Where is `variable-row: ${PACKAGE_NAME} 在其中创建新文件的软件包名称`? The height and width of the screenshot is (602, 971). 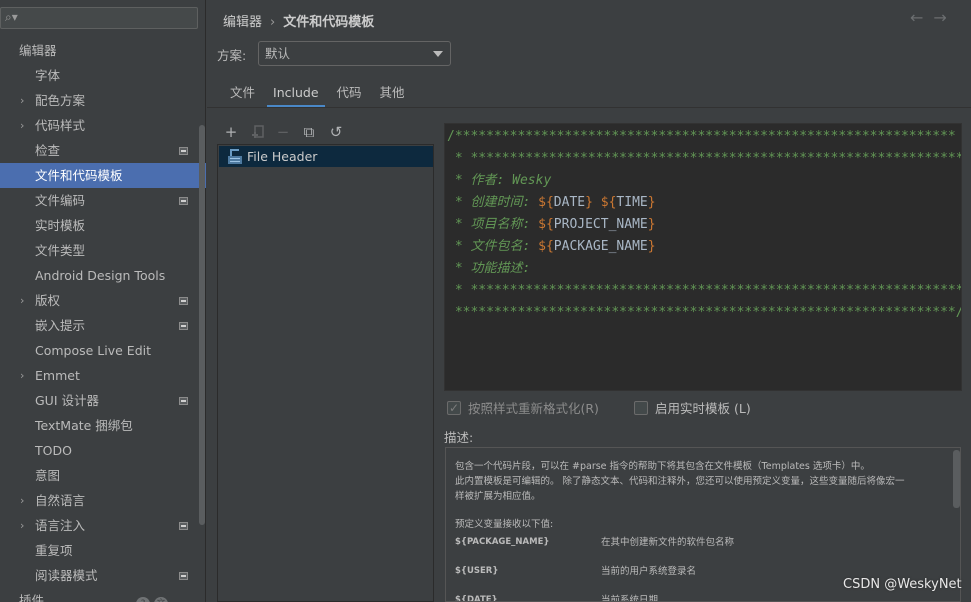 variable-row: ${PACKAGE_NAME} 在其中创建新文件的软件包名称 is located at coordinates (707, 548).